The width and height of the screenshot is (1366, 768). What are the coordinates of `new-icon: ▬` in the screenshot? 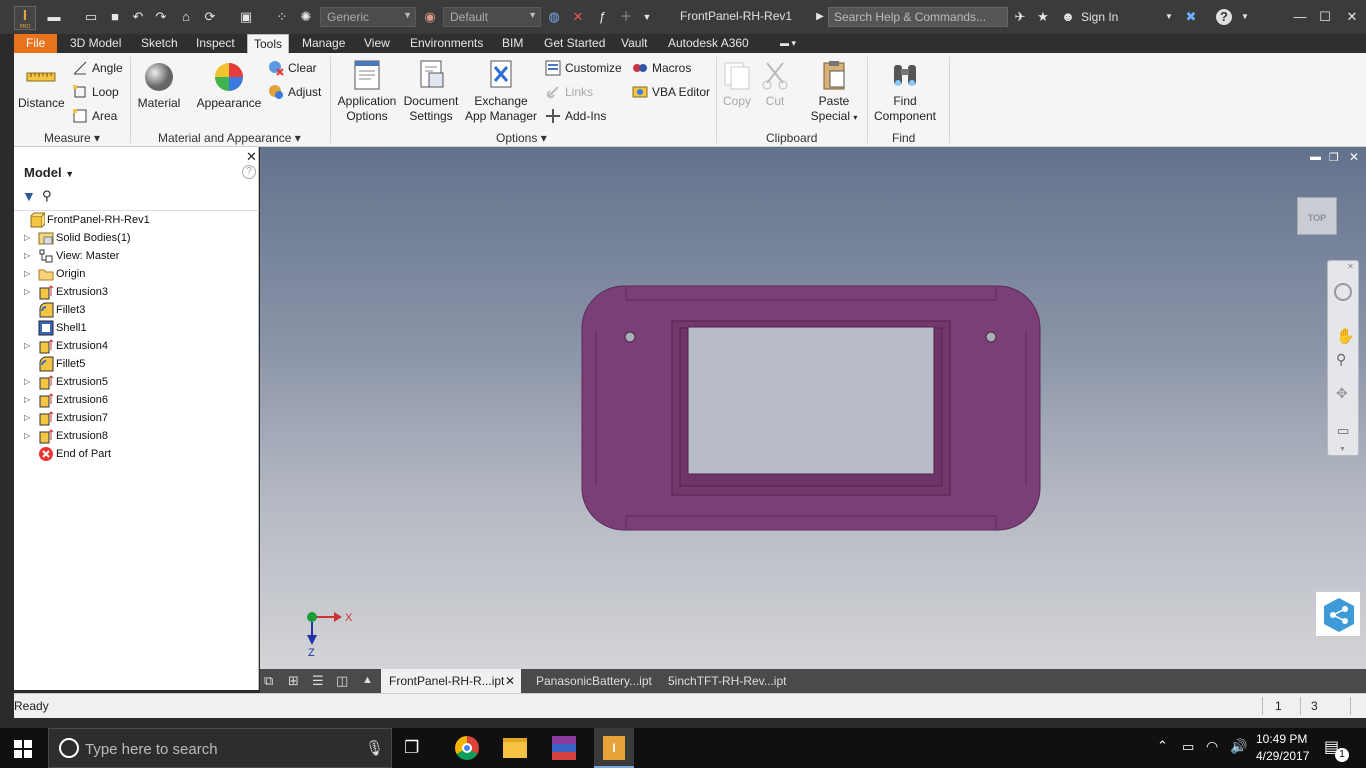 It's located at (54, 17).